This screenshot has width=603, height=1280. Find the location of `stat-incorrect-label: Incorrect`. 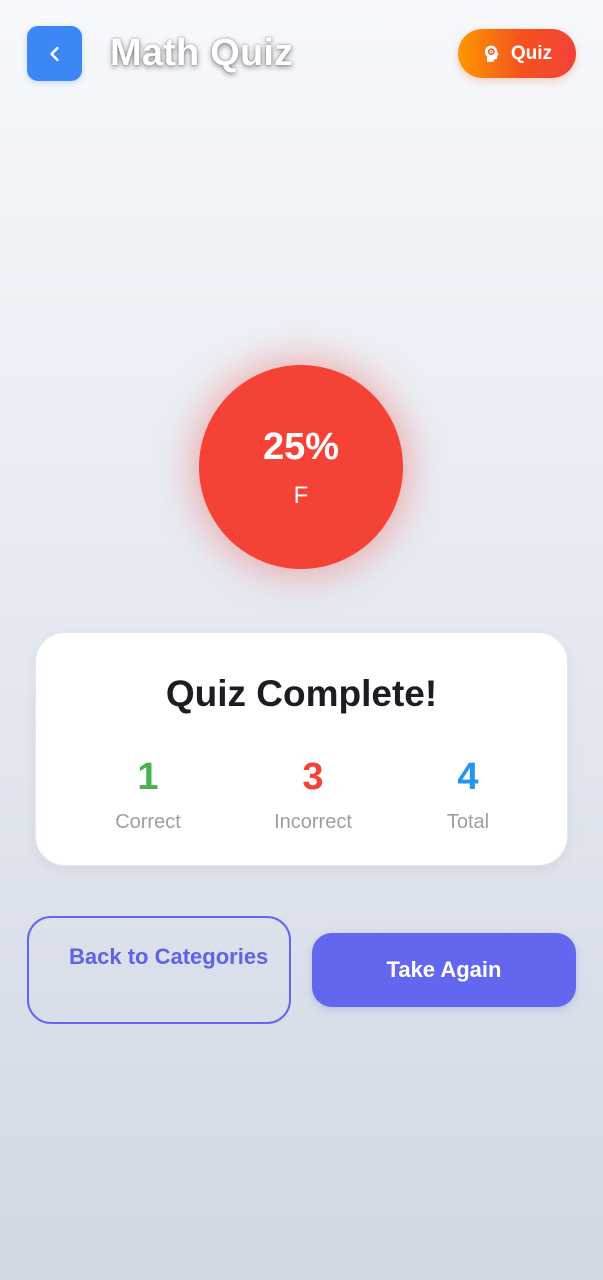

stat-incorrect-label: Incorrect is located at coordinates (313, 822).